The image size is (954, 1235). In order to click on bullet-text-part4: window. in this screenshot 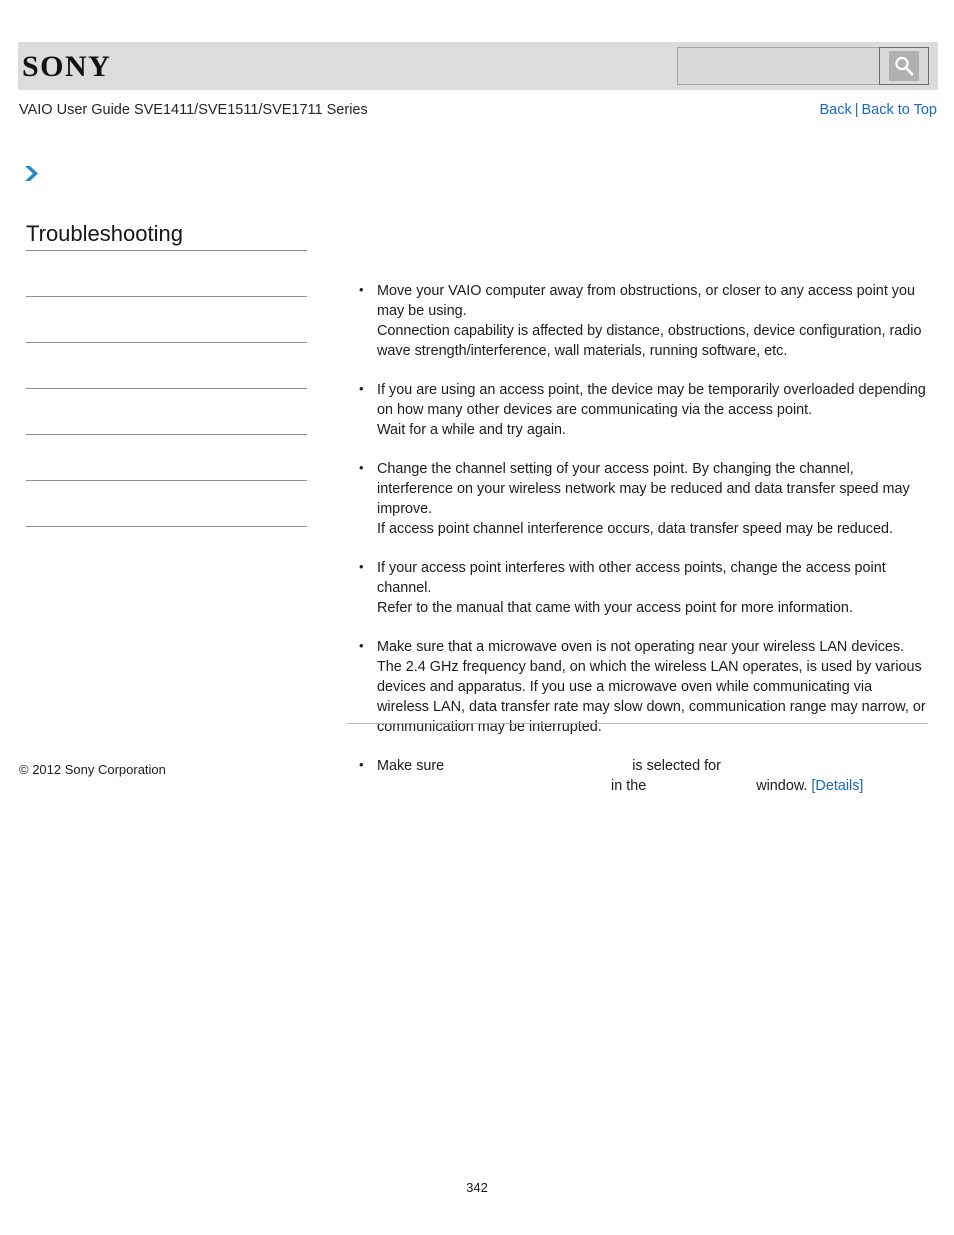, I will do `click(782, 786)`.